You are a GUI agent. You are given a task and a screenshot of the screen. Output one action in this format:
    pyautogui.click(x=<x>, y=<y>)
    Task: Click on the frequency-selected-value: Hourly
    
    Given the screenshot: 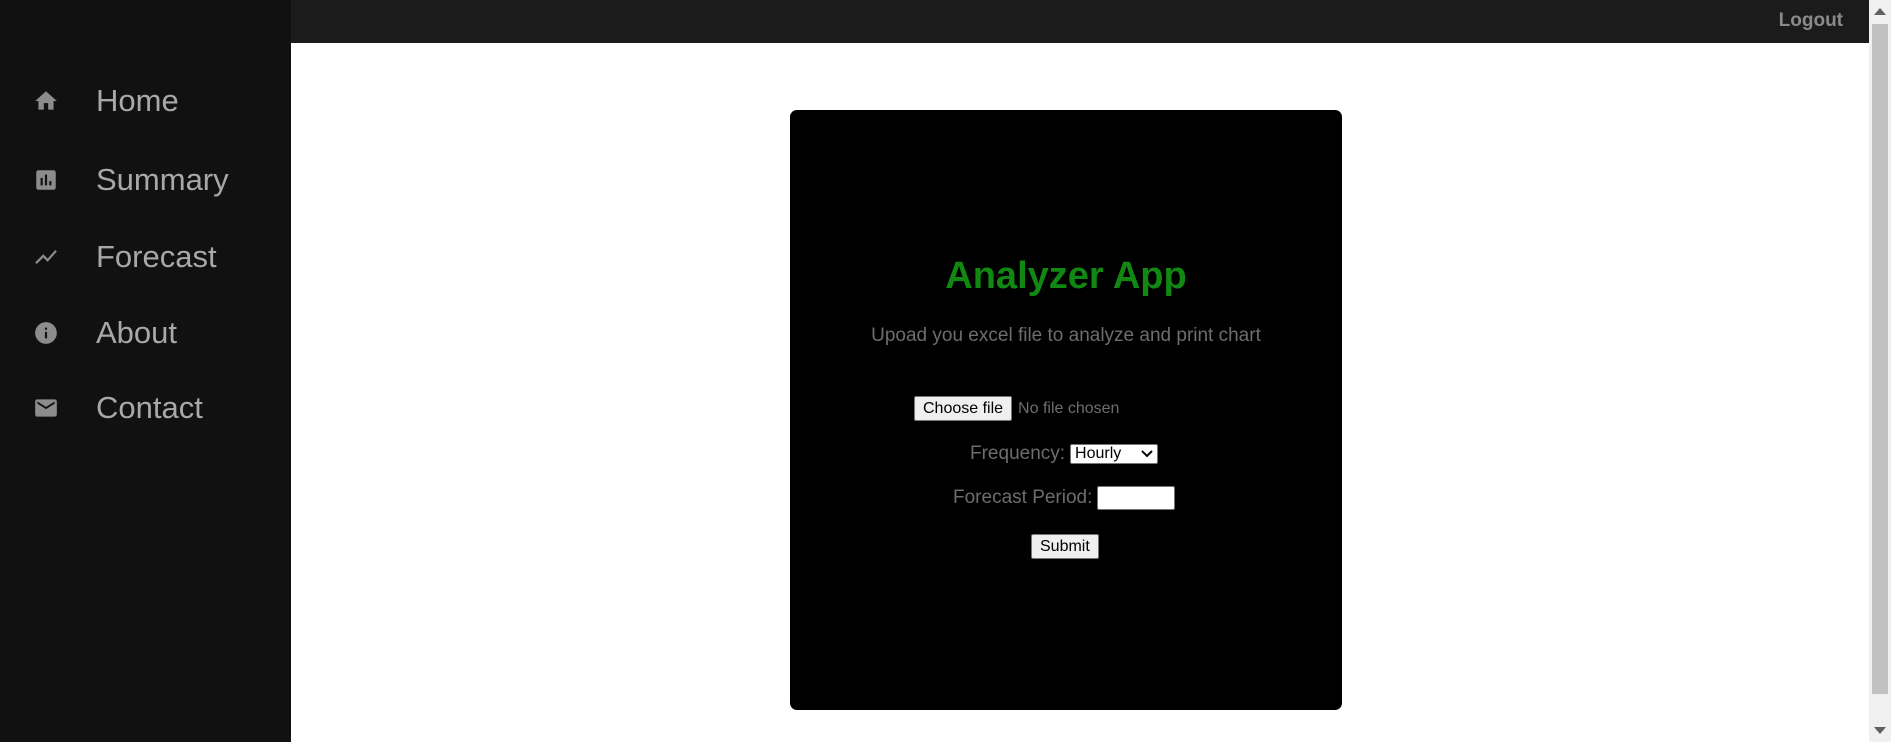 What is the action you would take?
    pyautogui.click(x=1098, y=453)
    